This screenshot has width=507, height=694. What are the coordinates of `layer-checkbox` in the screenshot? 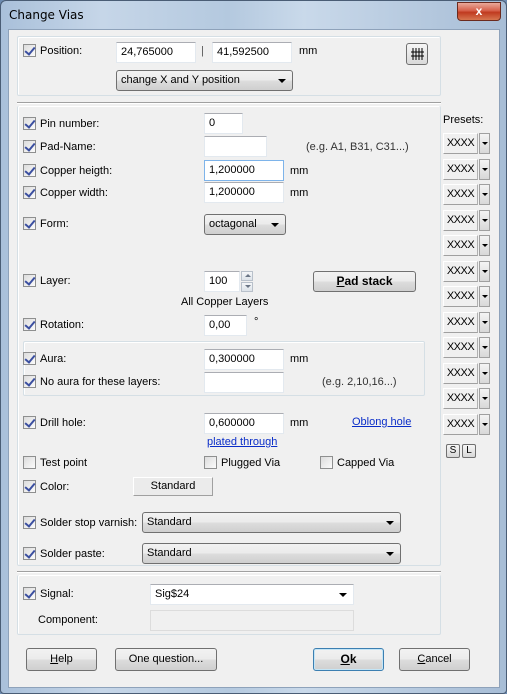 It's located at (29, 280).